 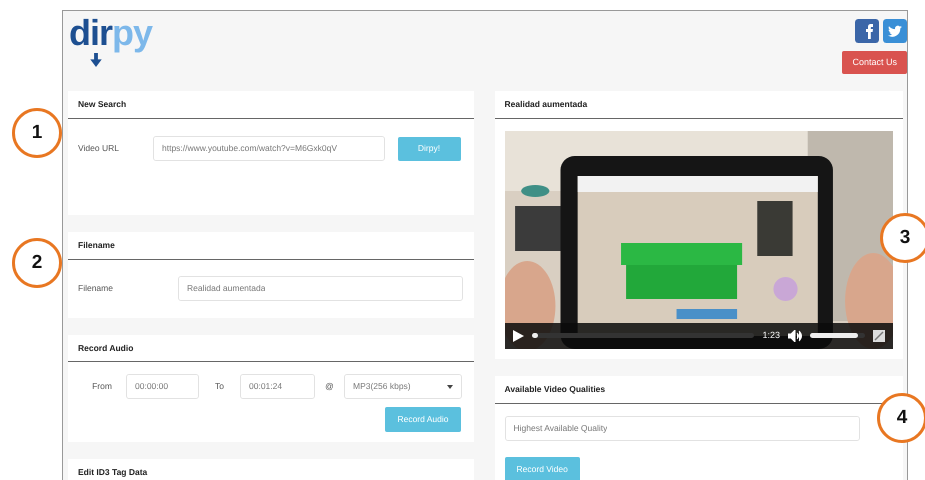 I want to click on panel-title: Filename, so click(x=271, y=246).